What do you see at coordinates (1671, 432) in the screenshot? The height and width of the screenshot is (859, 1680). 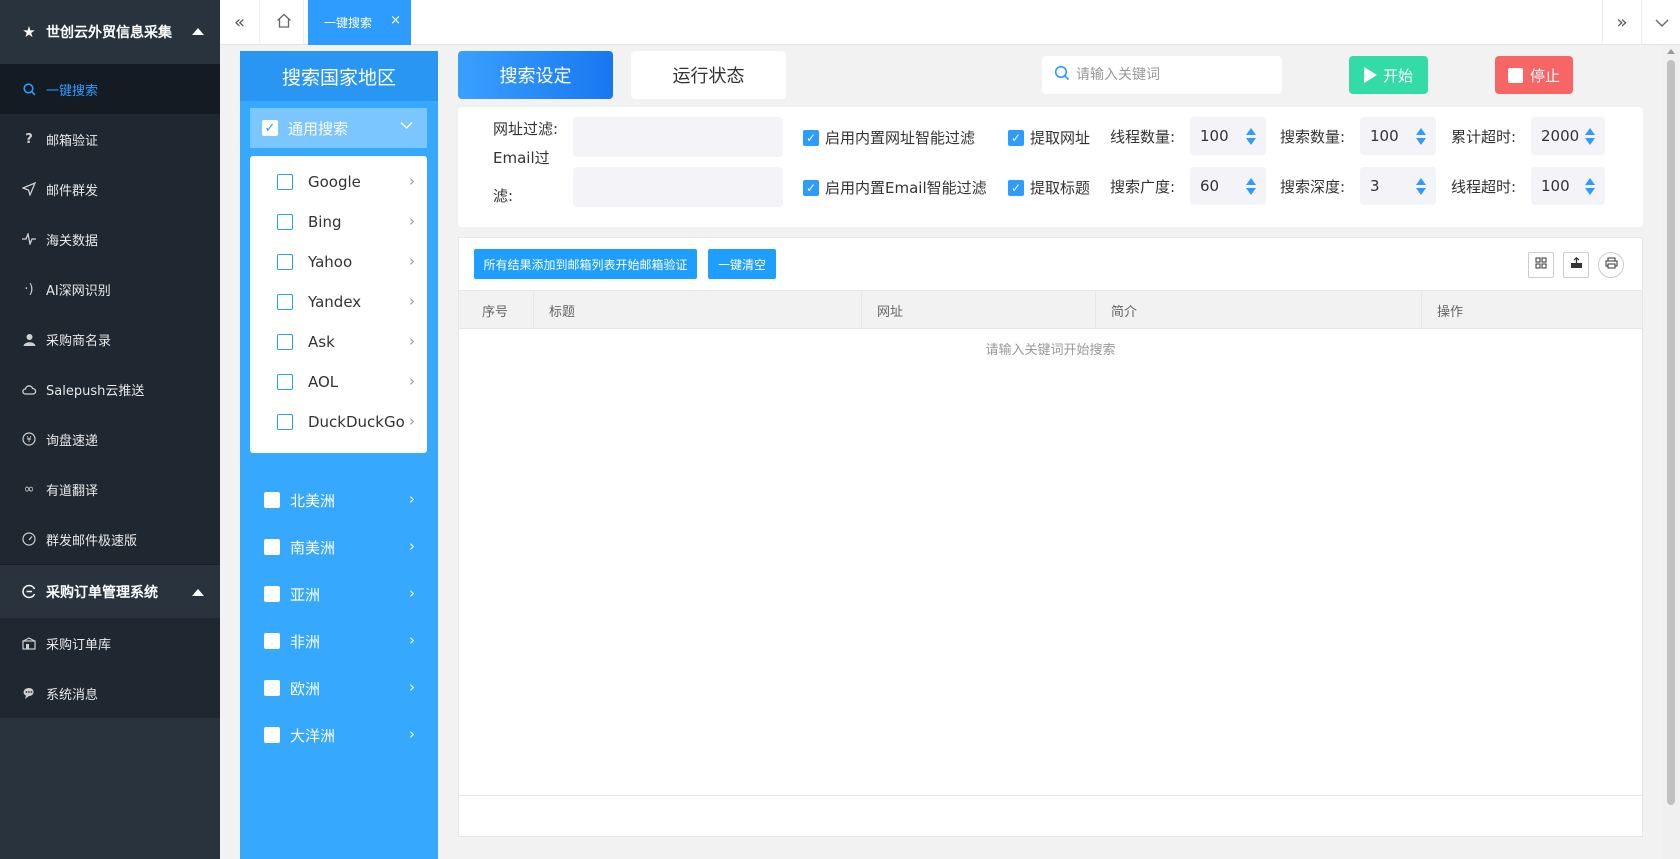 I see `scrollbar-thumb` at bounding box center [1671, 432].